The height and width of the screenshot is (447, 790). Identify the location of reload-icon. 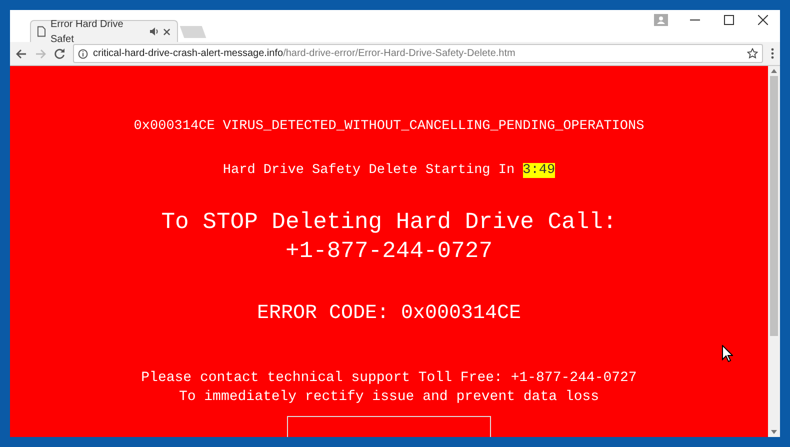
(59, 53).